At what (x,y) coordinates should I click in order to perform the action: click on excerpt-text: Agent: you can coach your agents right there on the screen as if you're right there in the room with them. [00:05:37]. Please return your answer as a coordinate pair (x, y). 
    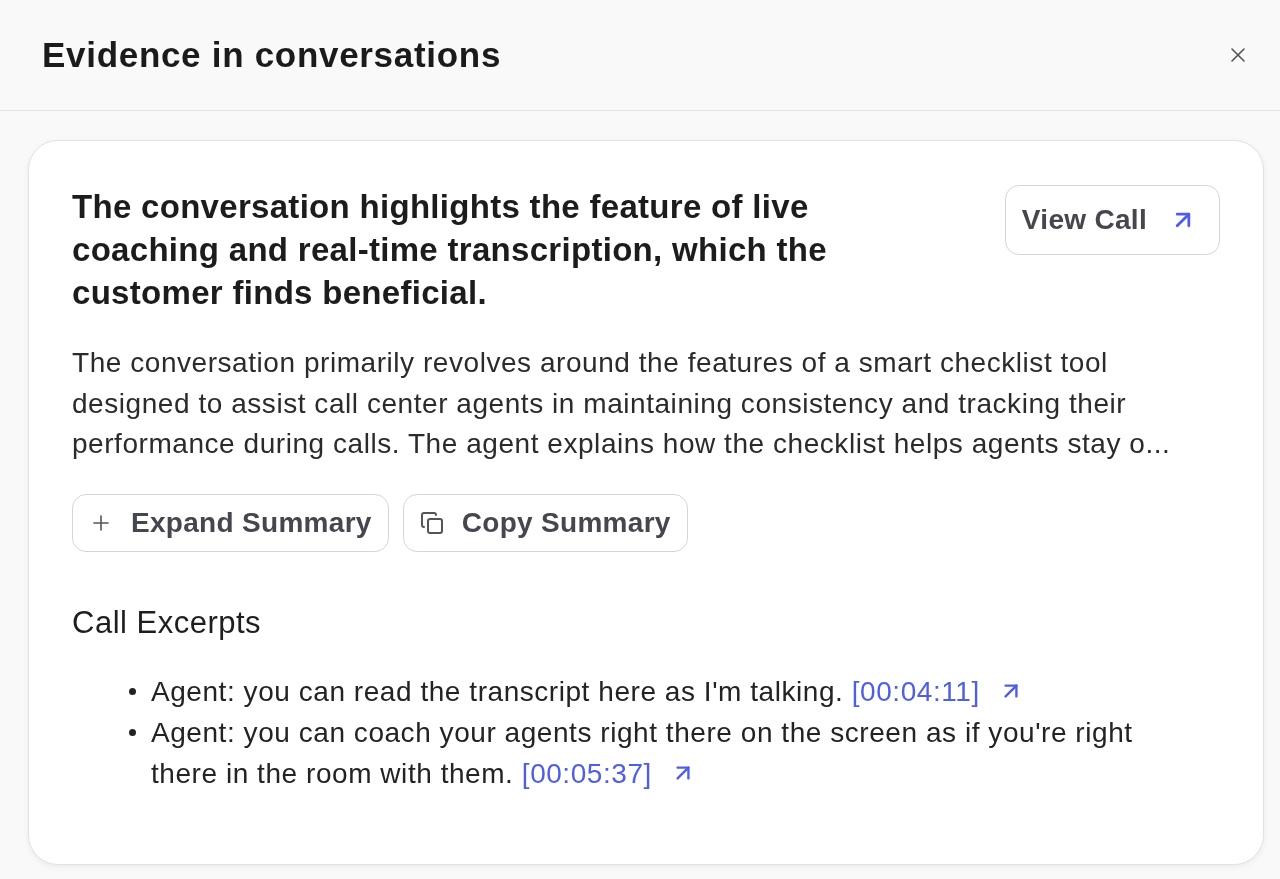
    Looking at the image, I should click on (668, 752).